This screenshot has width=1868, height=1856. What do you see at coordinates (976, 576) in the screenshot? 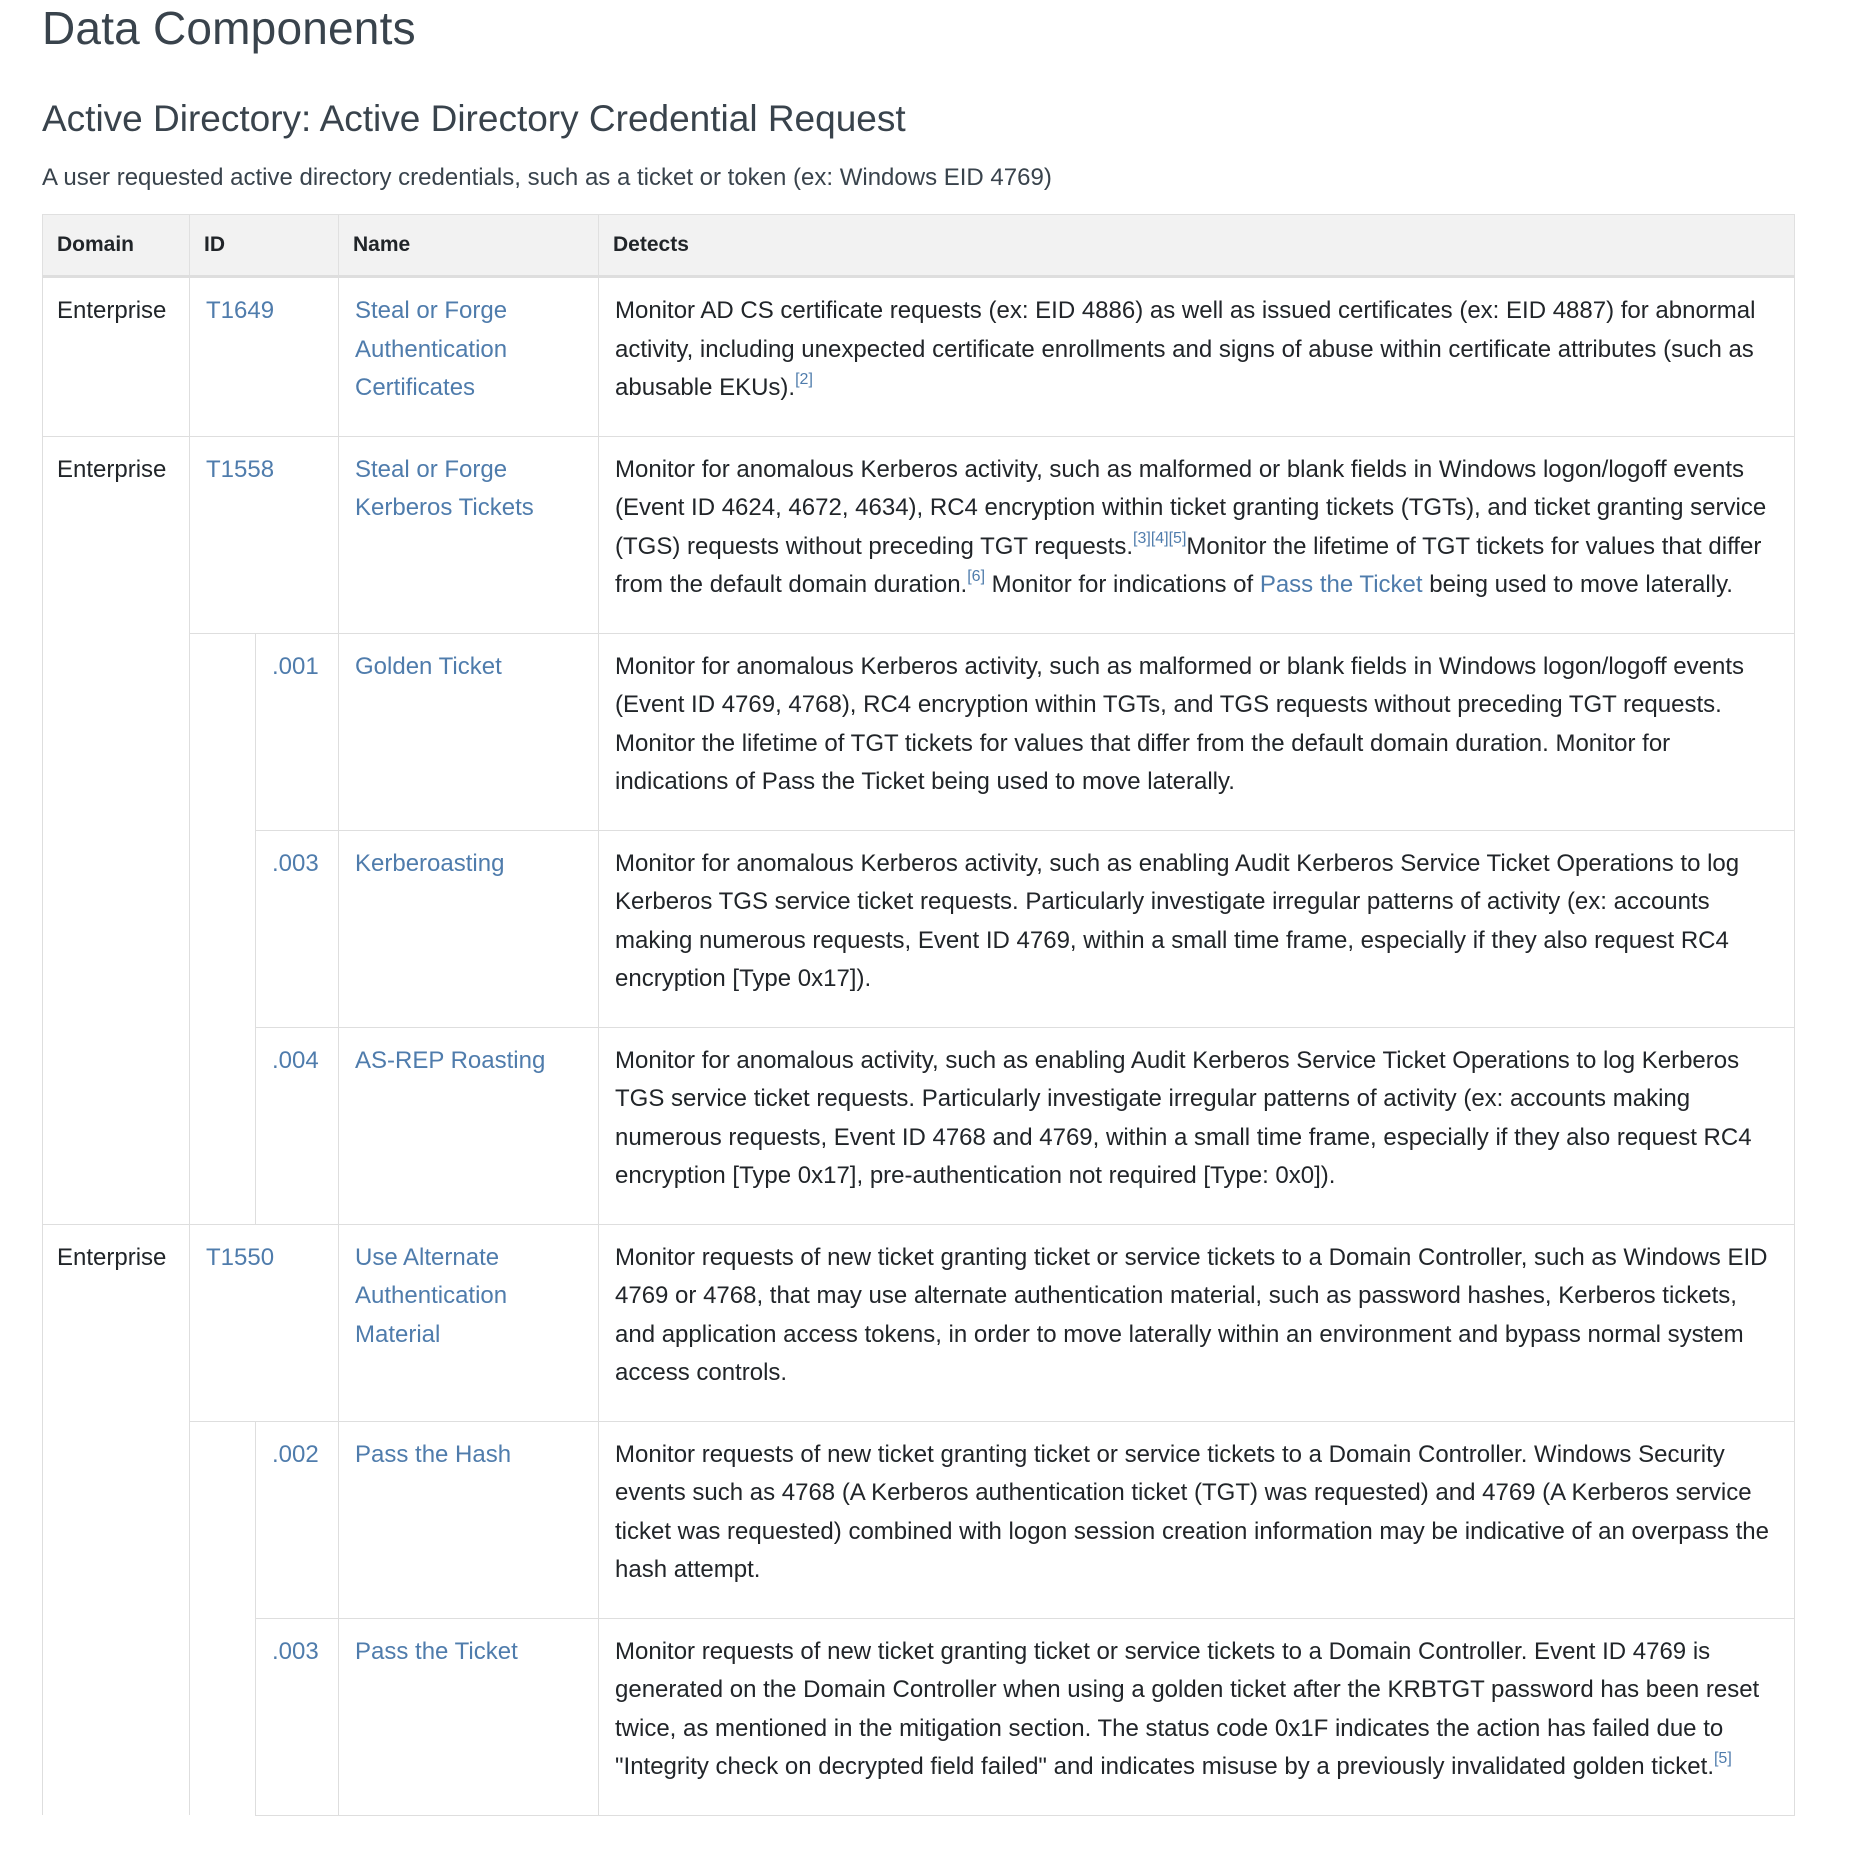
I see `citation-ref-link: [6]` at bounding box center [976, 576].